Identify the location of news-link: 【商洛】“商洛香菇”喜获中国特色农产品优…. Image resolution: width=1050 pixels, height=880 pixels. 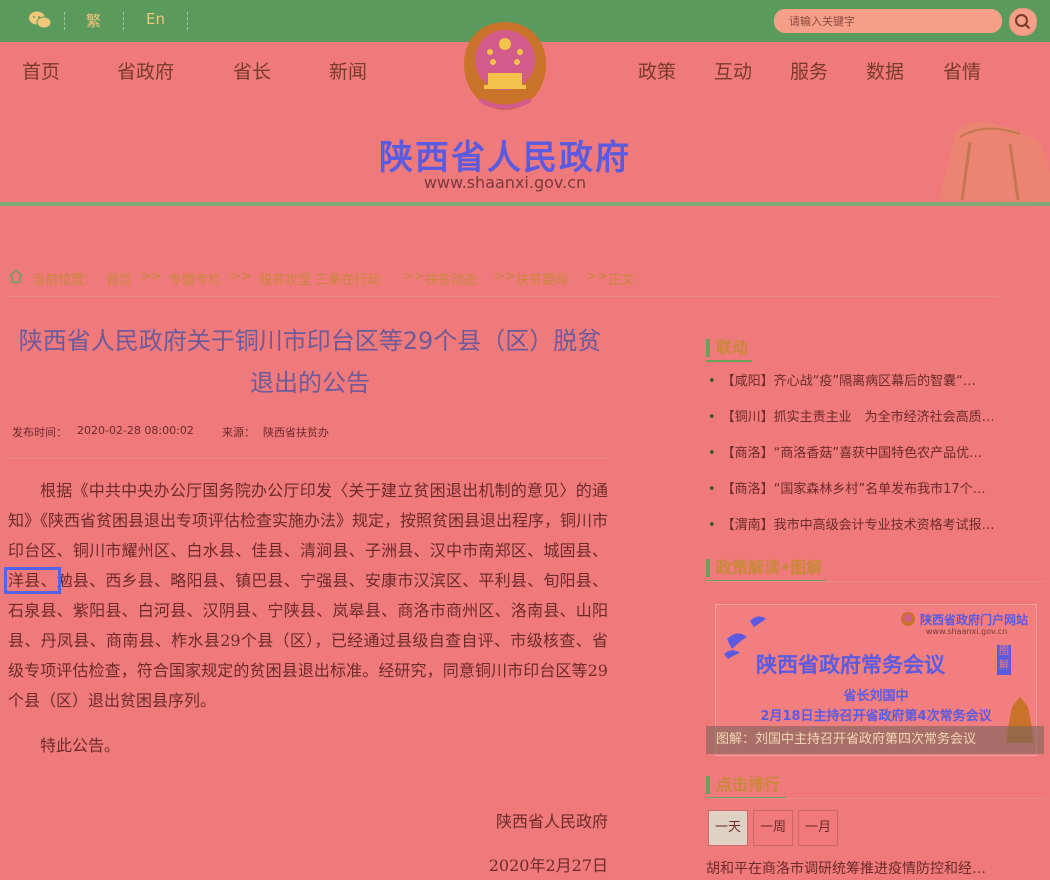
(852, 453).